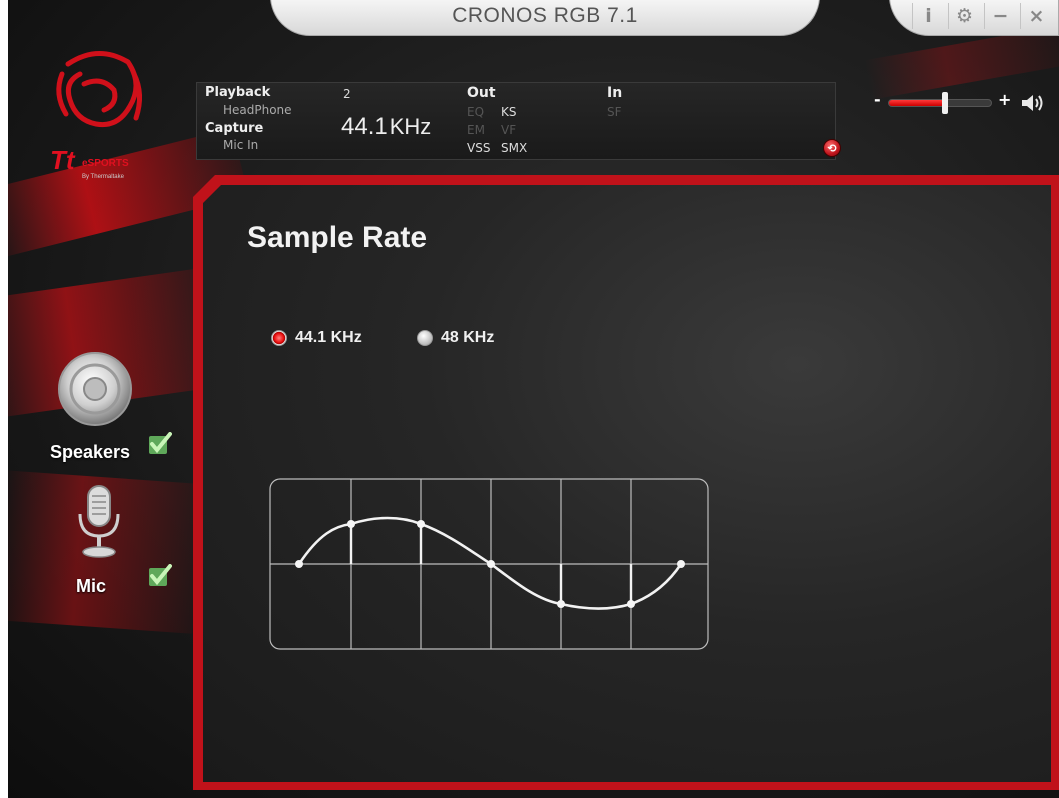 This screenshot has width=1059, height=798. Describe the element at coordinates (476, 130) in the screenshot. I see `out-em: EM` at that location.